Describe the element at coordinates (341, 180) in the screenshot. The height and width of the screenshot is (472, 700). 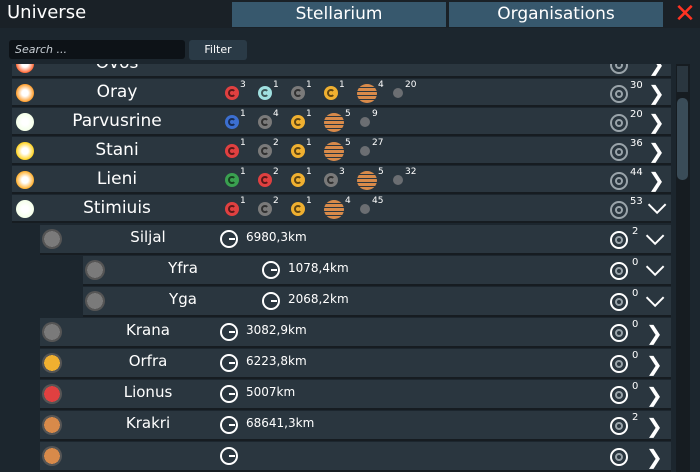
I see `system-row: Lieni 1 2 1 3 5 32 44 ❯` at that location.